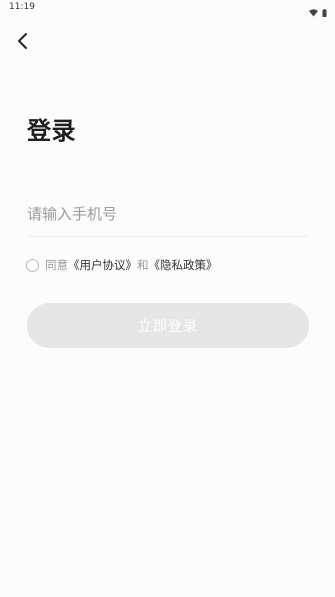  Describe the element at coordinates (143, 265) in the screenshot. I see `agreement-and: 和` at that location.